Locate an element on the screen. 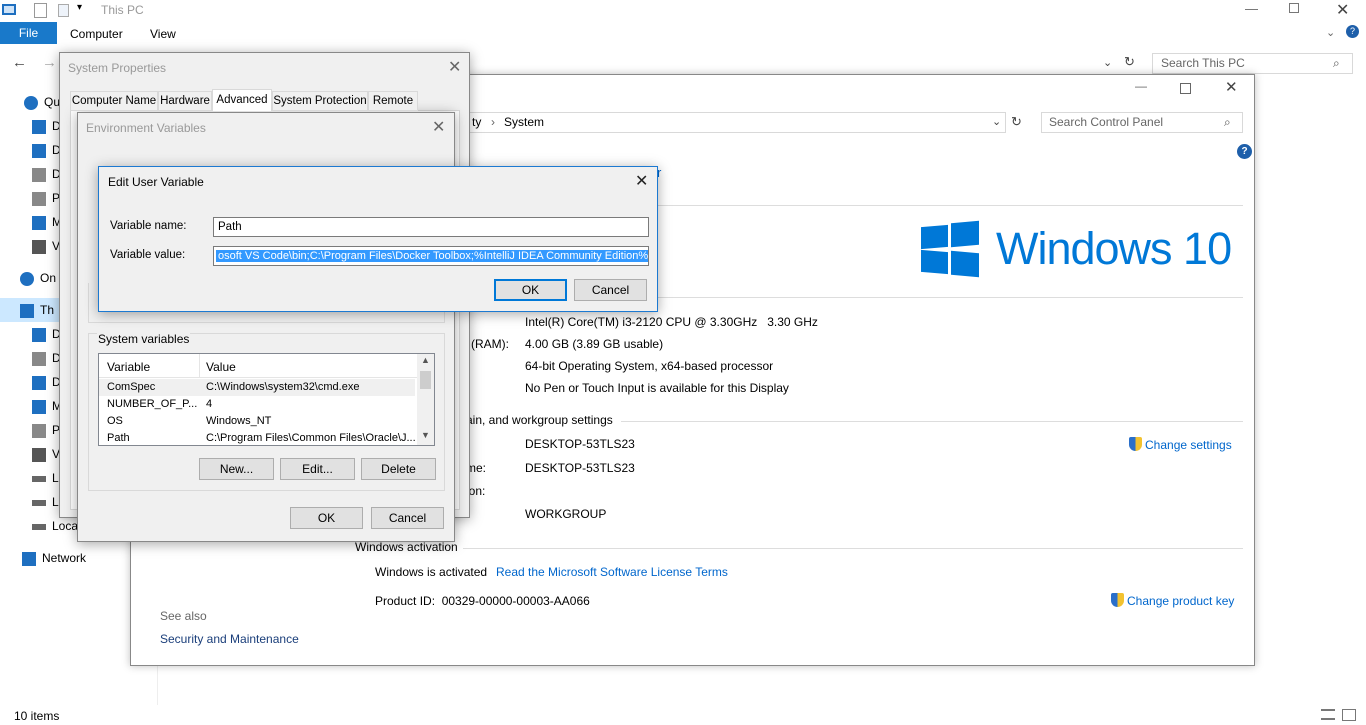  breadcrumb: ty › System ⌄ is located at coordinates (733, 122).